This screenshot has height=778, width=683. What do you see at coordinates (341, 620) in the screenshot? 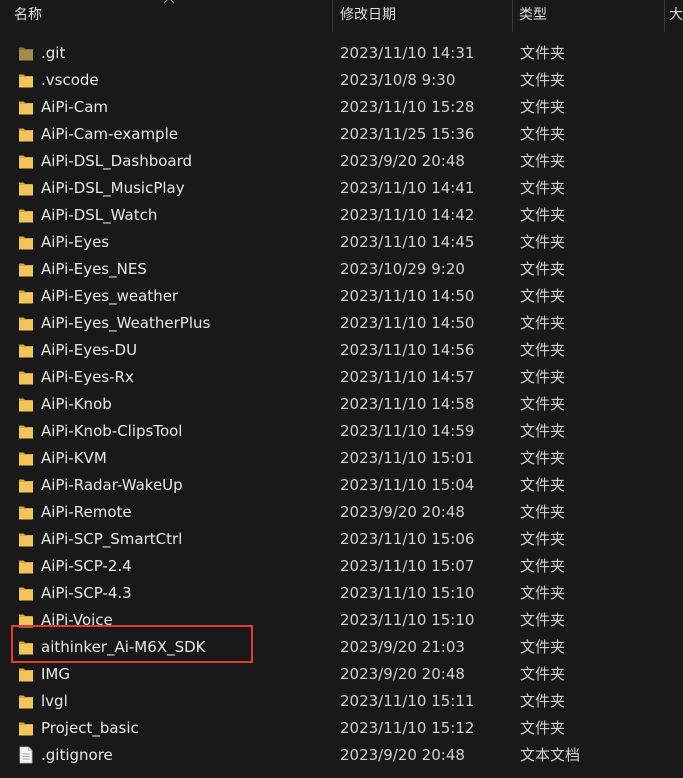
I see `file-row: AiPi-Voice 2023/11/10 15:10 文件夹` at bounding box center [341, 620].